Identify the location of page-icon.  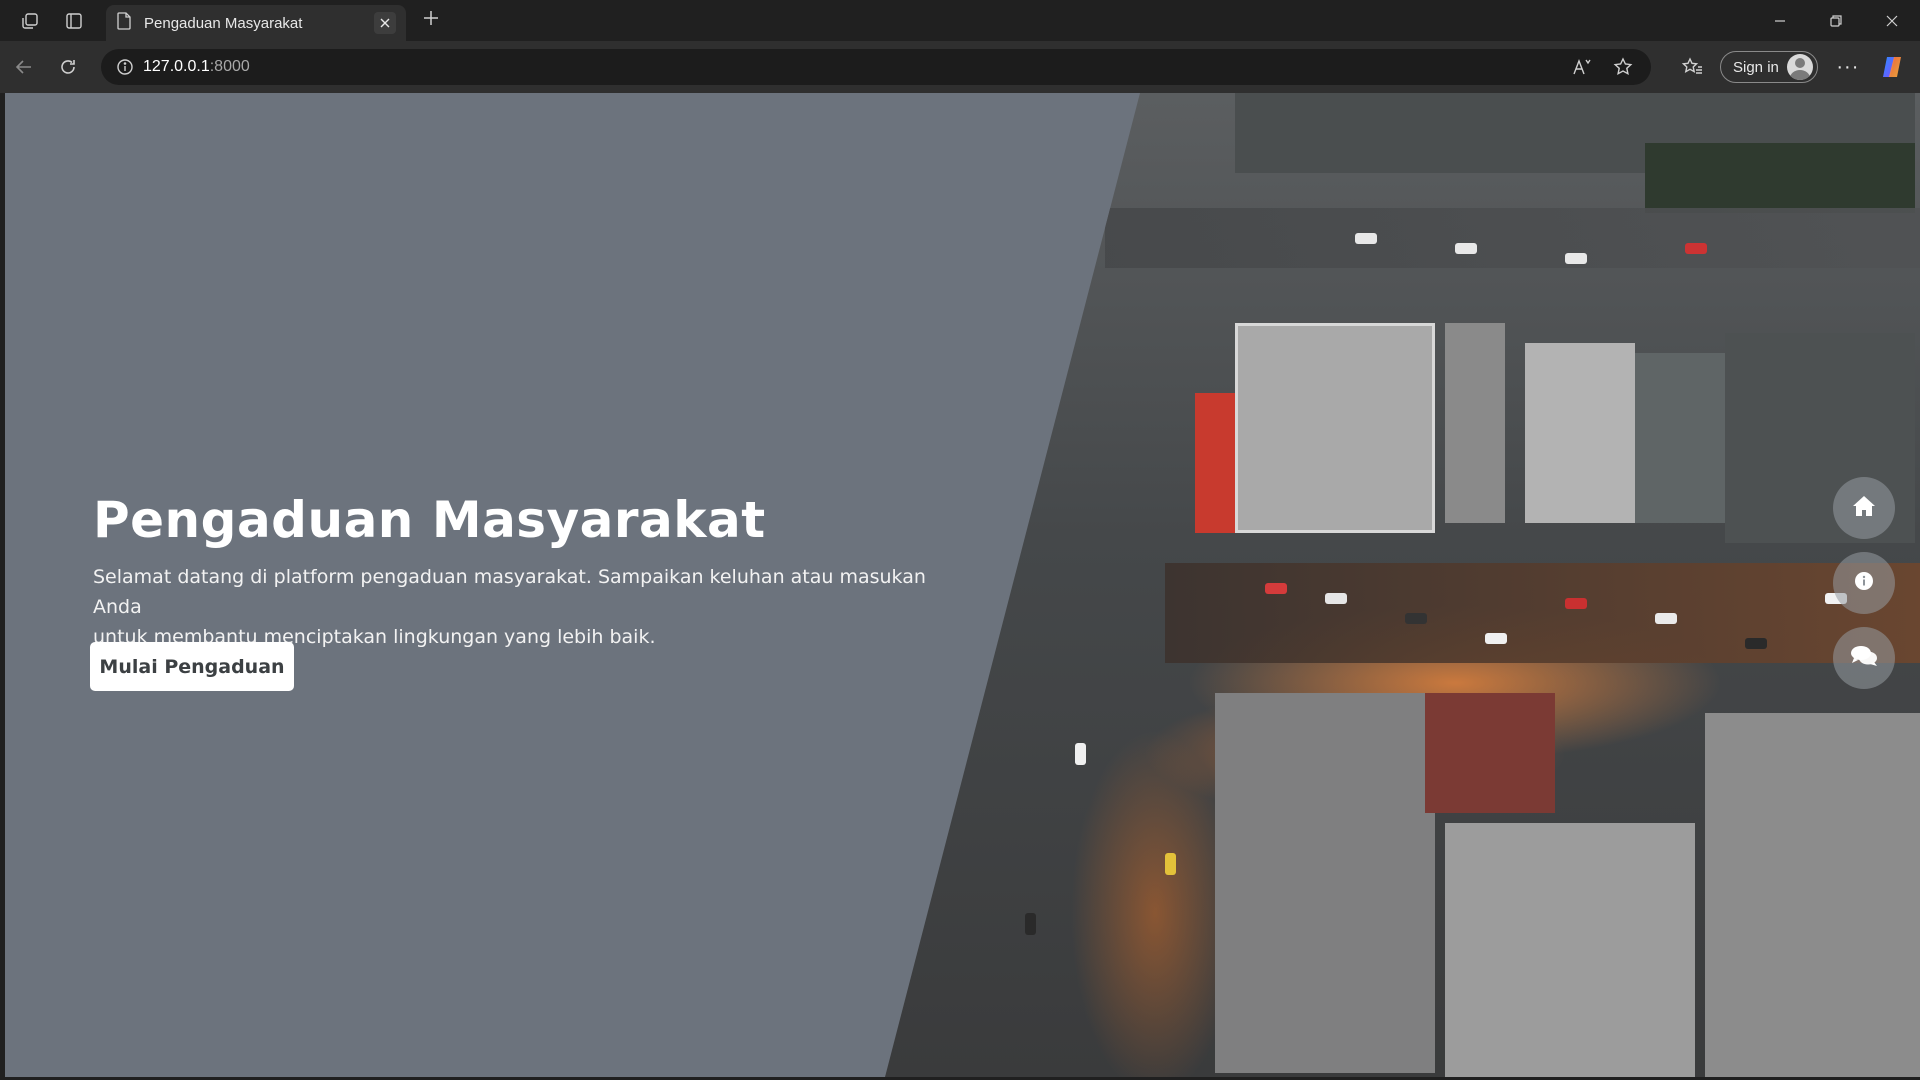
(124, 23).